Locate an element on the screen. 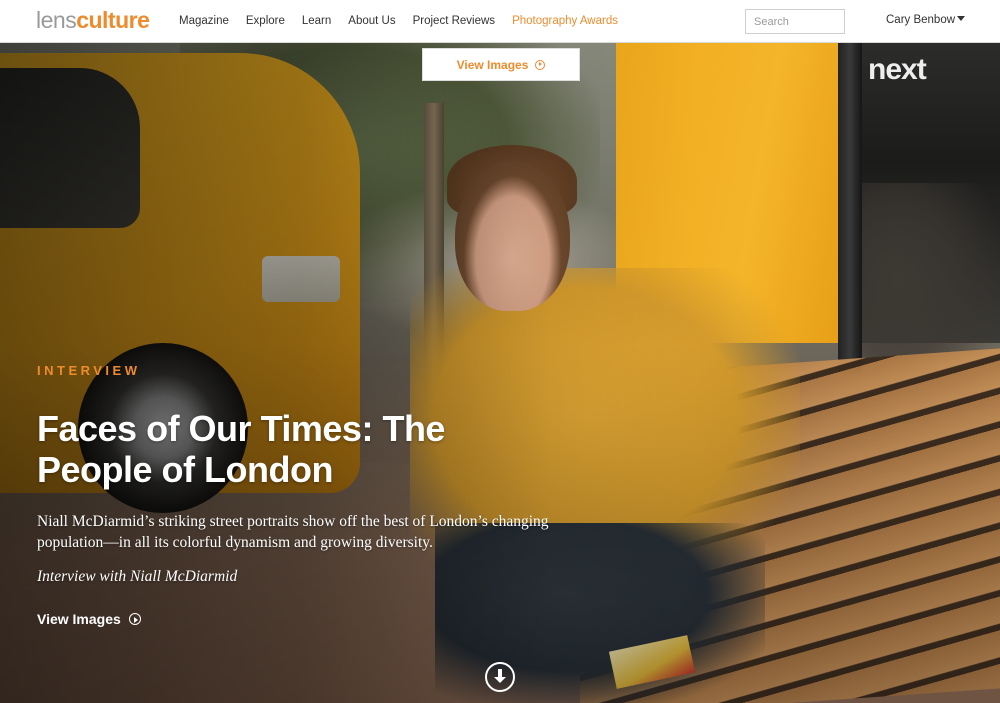 This screenshot has width=1000, height=703. article-title: Faces of Our Times: The People of London is located at coordinates (277, 449).